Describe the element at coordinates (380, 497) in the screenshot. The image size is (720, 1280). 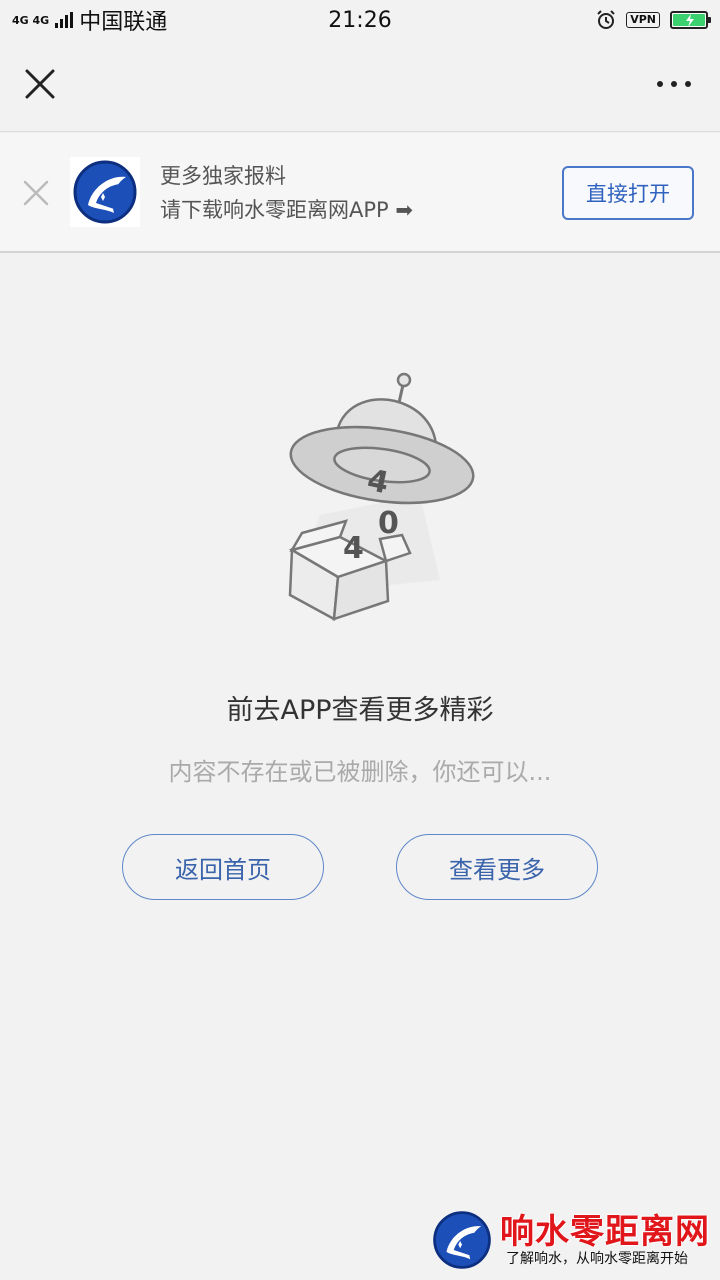
I see `ufo-404-illustration: 4 0 4` at that location.